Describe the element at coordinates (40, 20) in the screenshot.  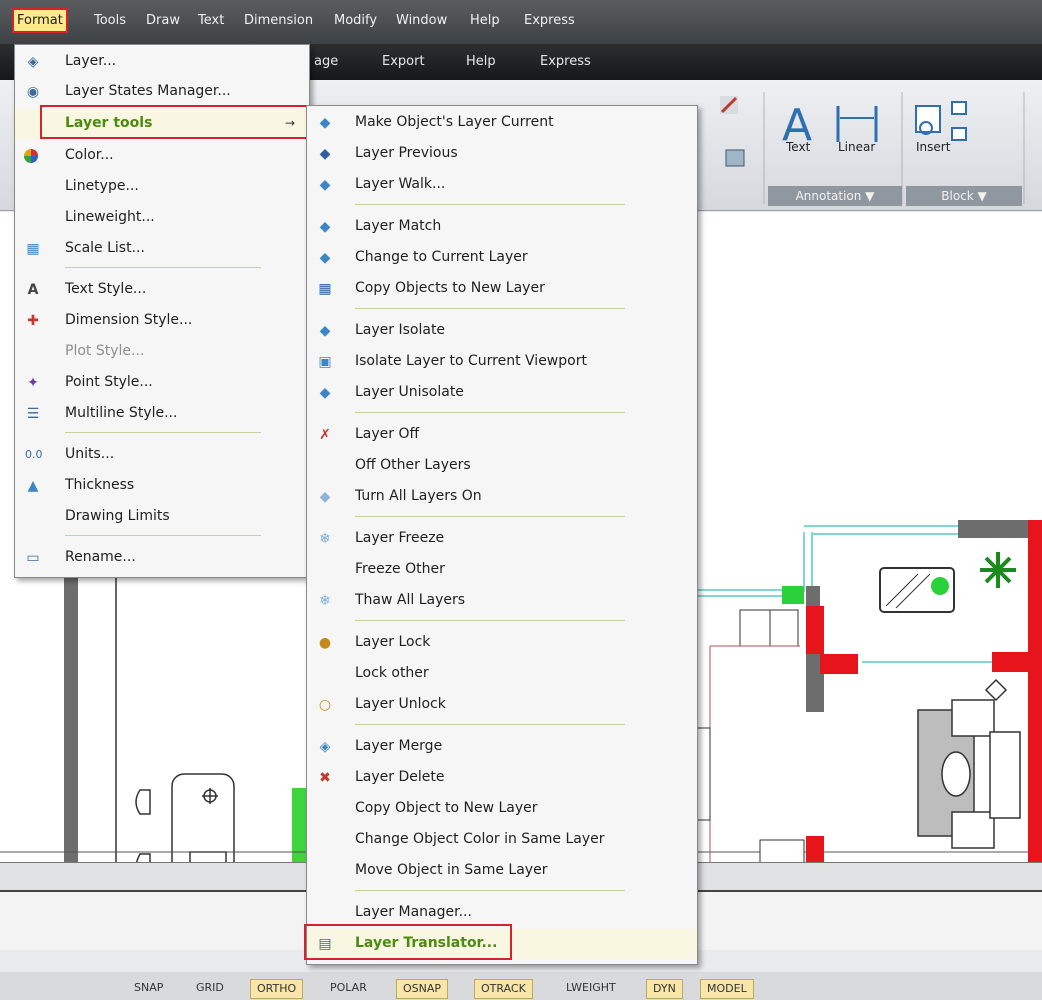
I see `menu-format: Format` at that location.